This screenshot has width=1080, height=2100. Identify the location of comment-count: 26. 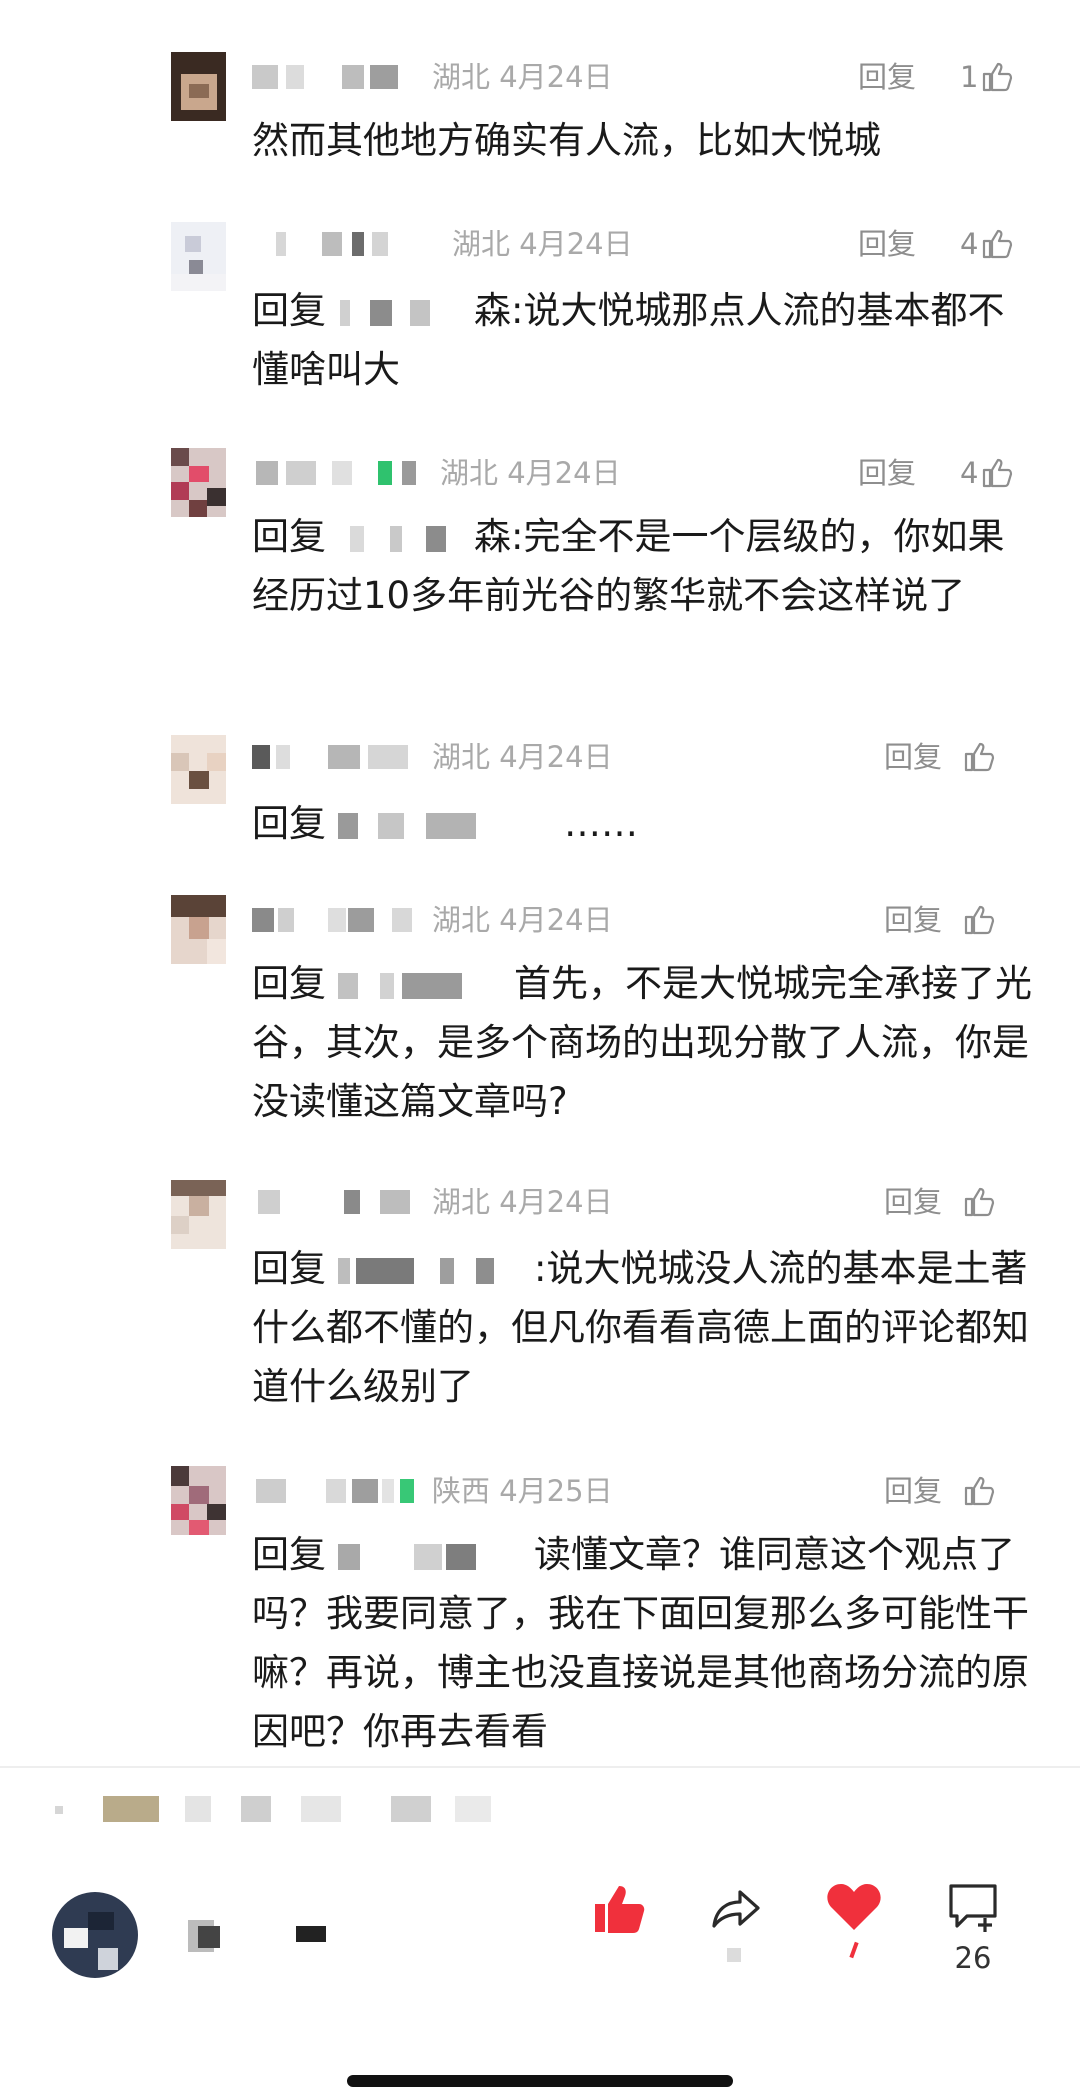
(973, 1958).